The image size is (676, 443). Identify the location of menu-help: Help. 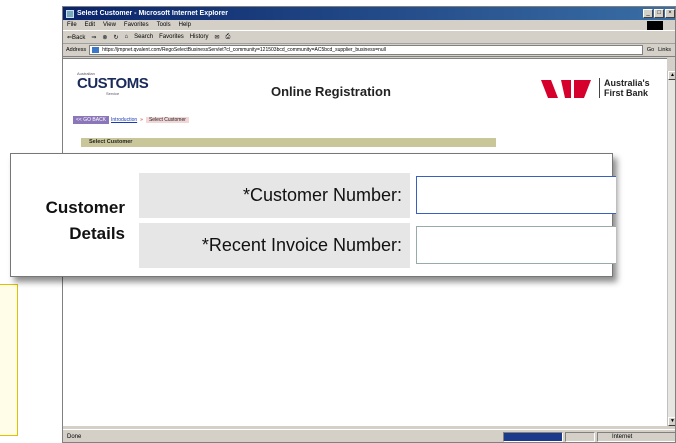
(185, 25).